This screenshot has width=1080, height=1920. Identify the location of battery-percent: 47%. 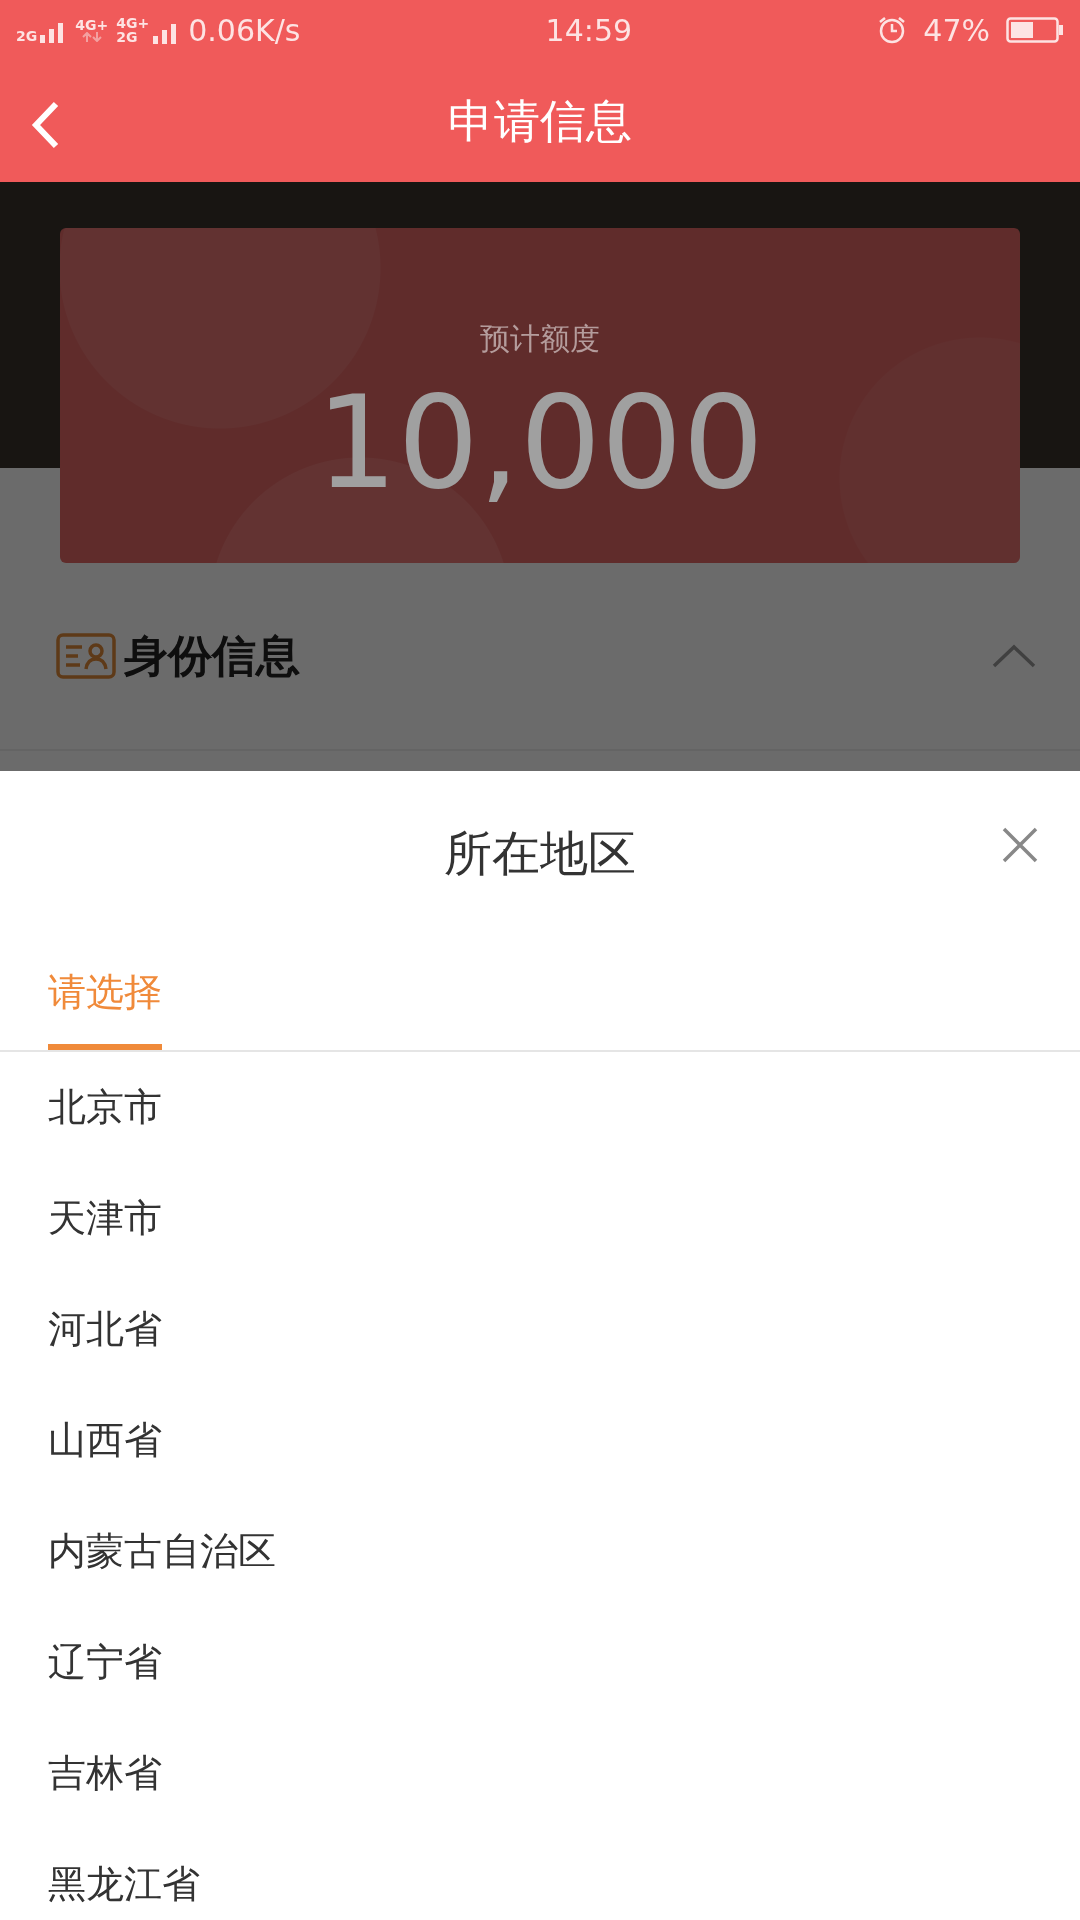
(956, 30).